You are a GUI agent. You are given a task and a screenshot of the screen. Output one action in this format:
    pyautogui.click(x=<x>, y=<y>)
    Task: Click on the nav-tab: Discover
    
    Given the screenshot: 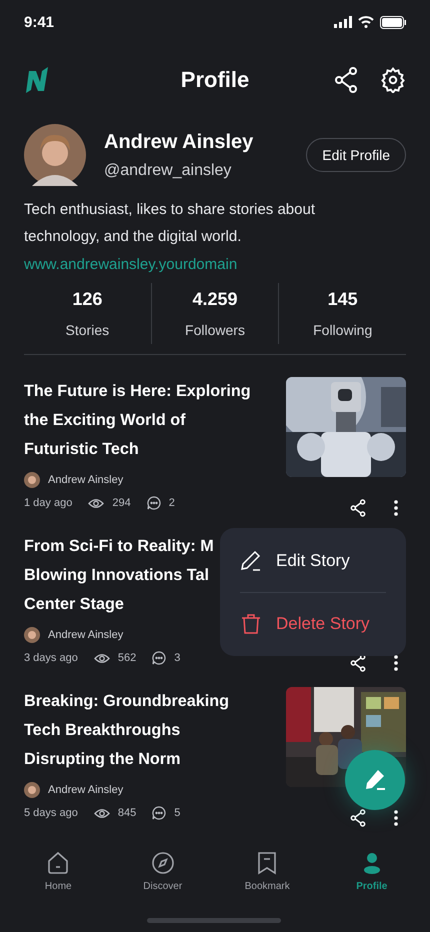 What is the action you would take?
    pyautogui.click(x=162, y=871)
    